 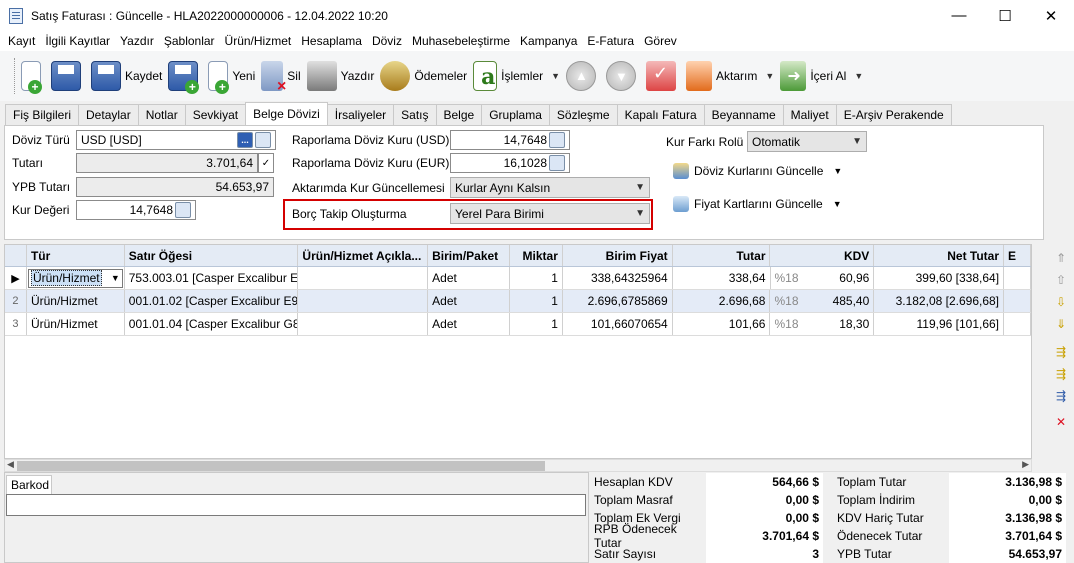 I want to click on rap-eur-field: 16,1028, so click(x=510, y=163).